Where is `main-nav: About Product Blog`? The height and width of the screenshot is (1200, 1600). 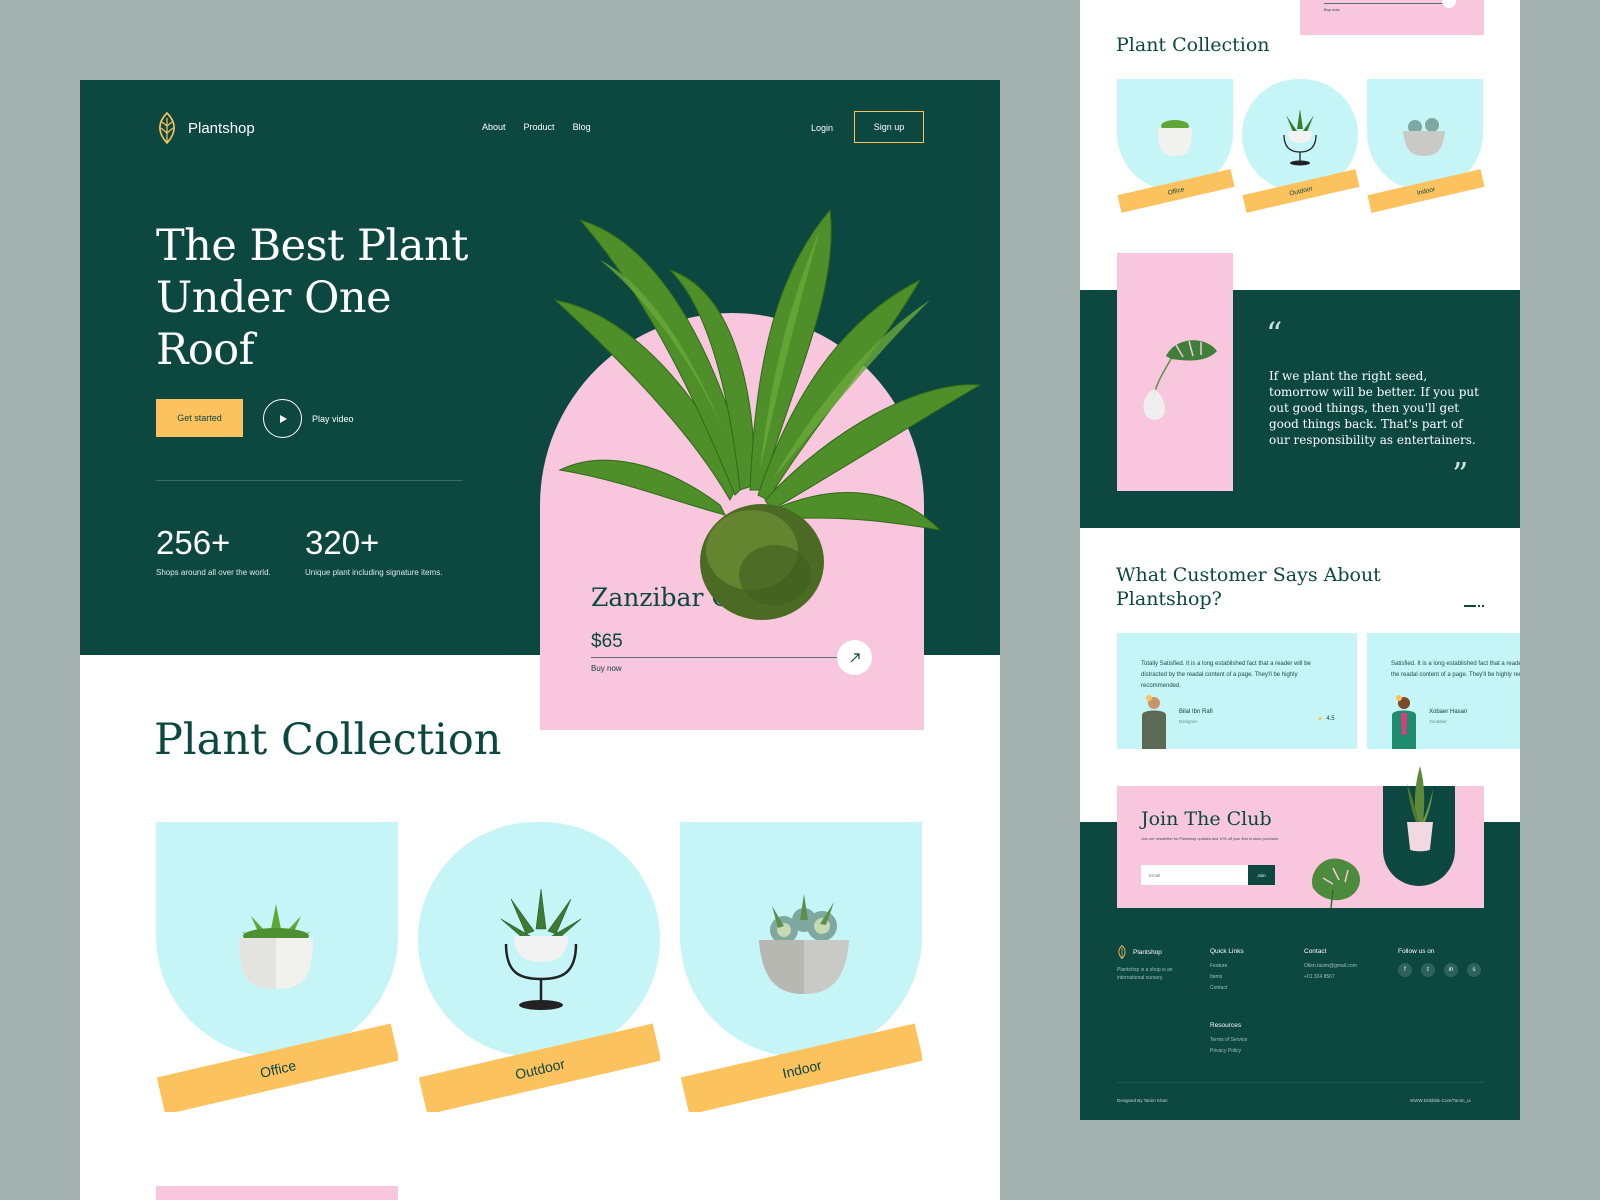 main-nav: About Product Blog is located at coordinates (536, 127).